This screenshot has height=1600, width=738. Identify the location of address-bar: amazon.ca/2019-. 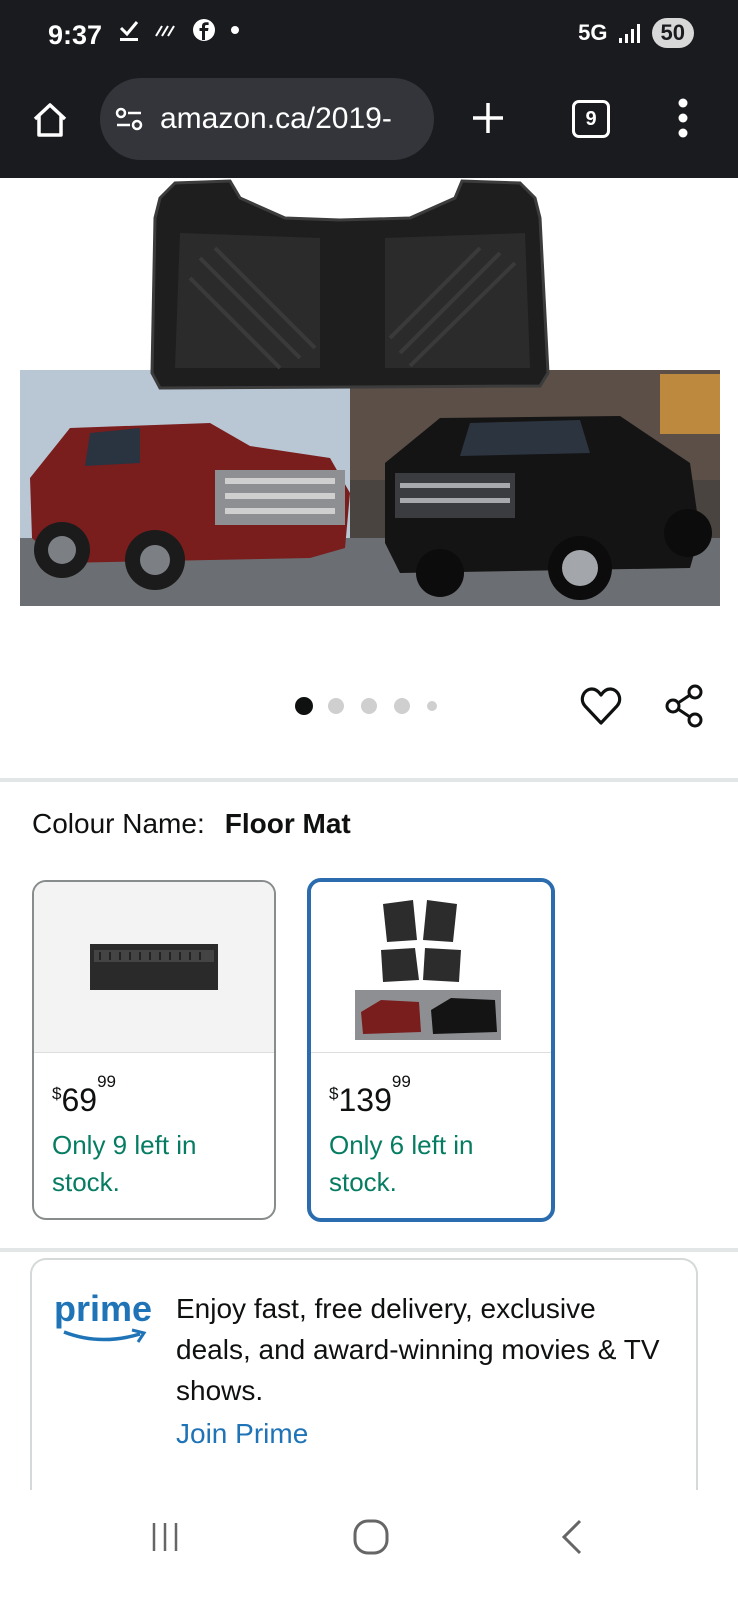
(267, 119).